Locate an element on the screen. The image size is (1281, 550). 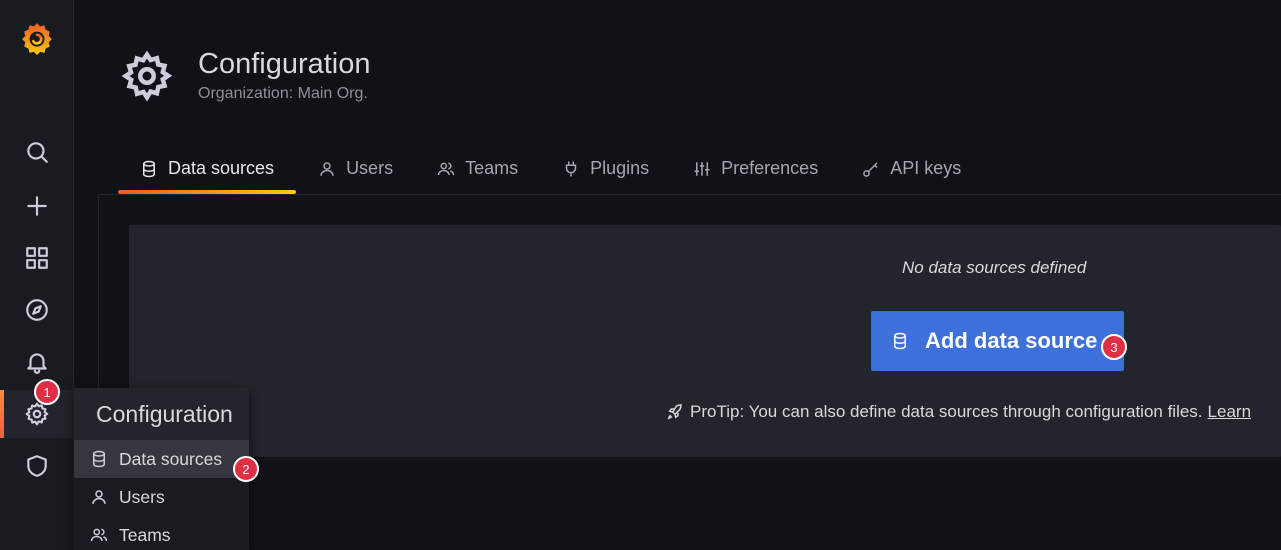
sliders-icon is located at coordinates (702, 169).